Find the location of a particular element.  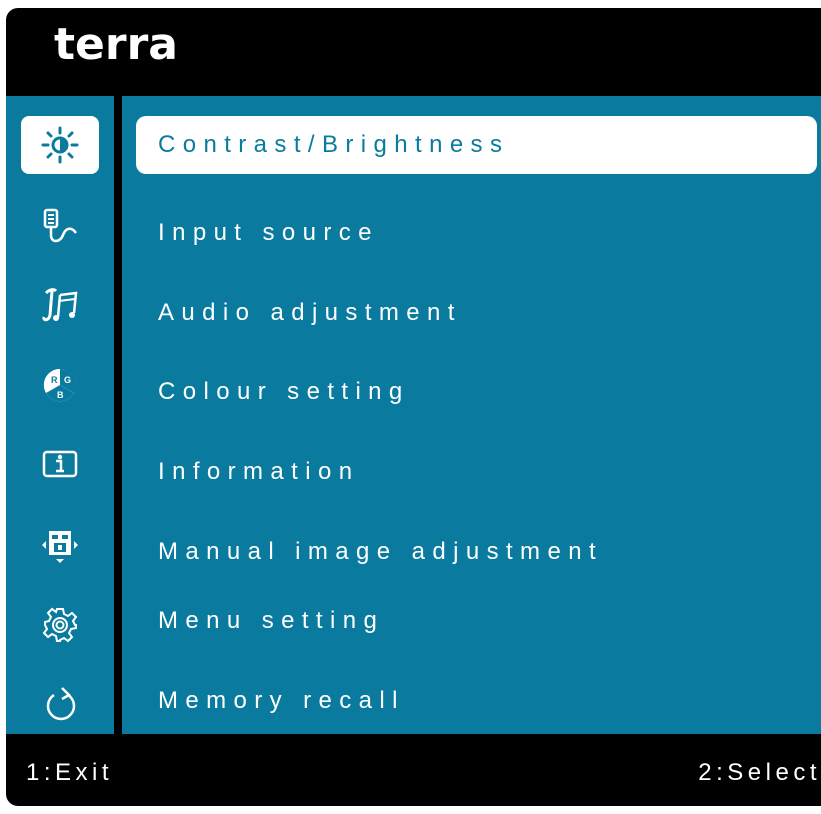

menu-item-label: Memory recall is located at coordinates (281, 700).